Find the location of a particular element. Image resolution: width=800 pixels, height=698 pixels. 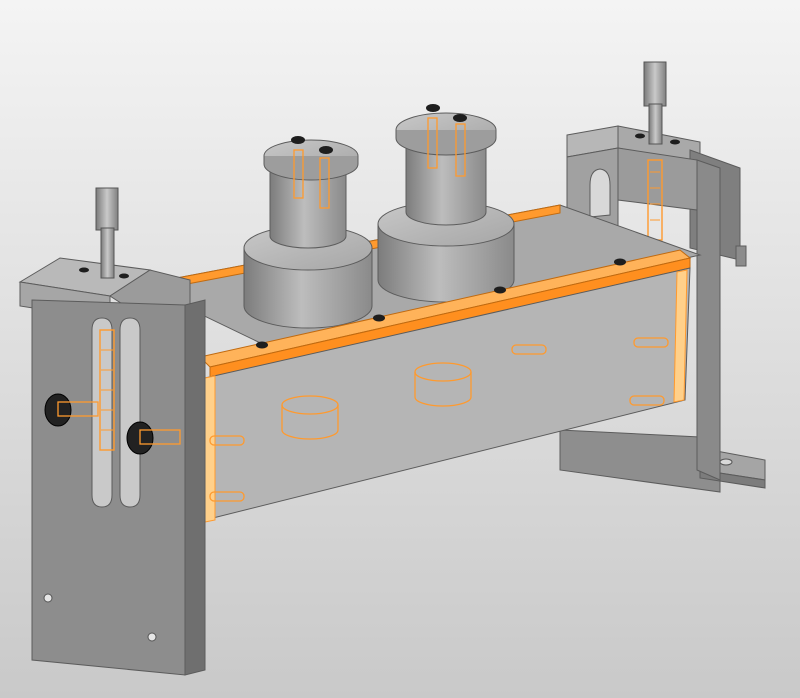

base-foot is located at coordinates (662, 461).